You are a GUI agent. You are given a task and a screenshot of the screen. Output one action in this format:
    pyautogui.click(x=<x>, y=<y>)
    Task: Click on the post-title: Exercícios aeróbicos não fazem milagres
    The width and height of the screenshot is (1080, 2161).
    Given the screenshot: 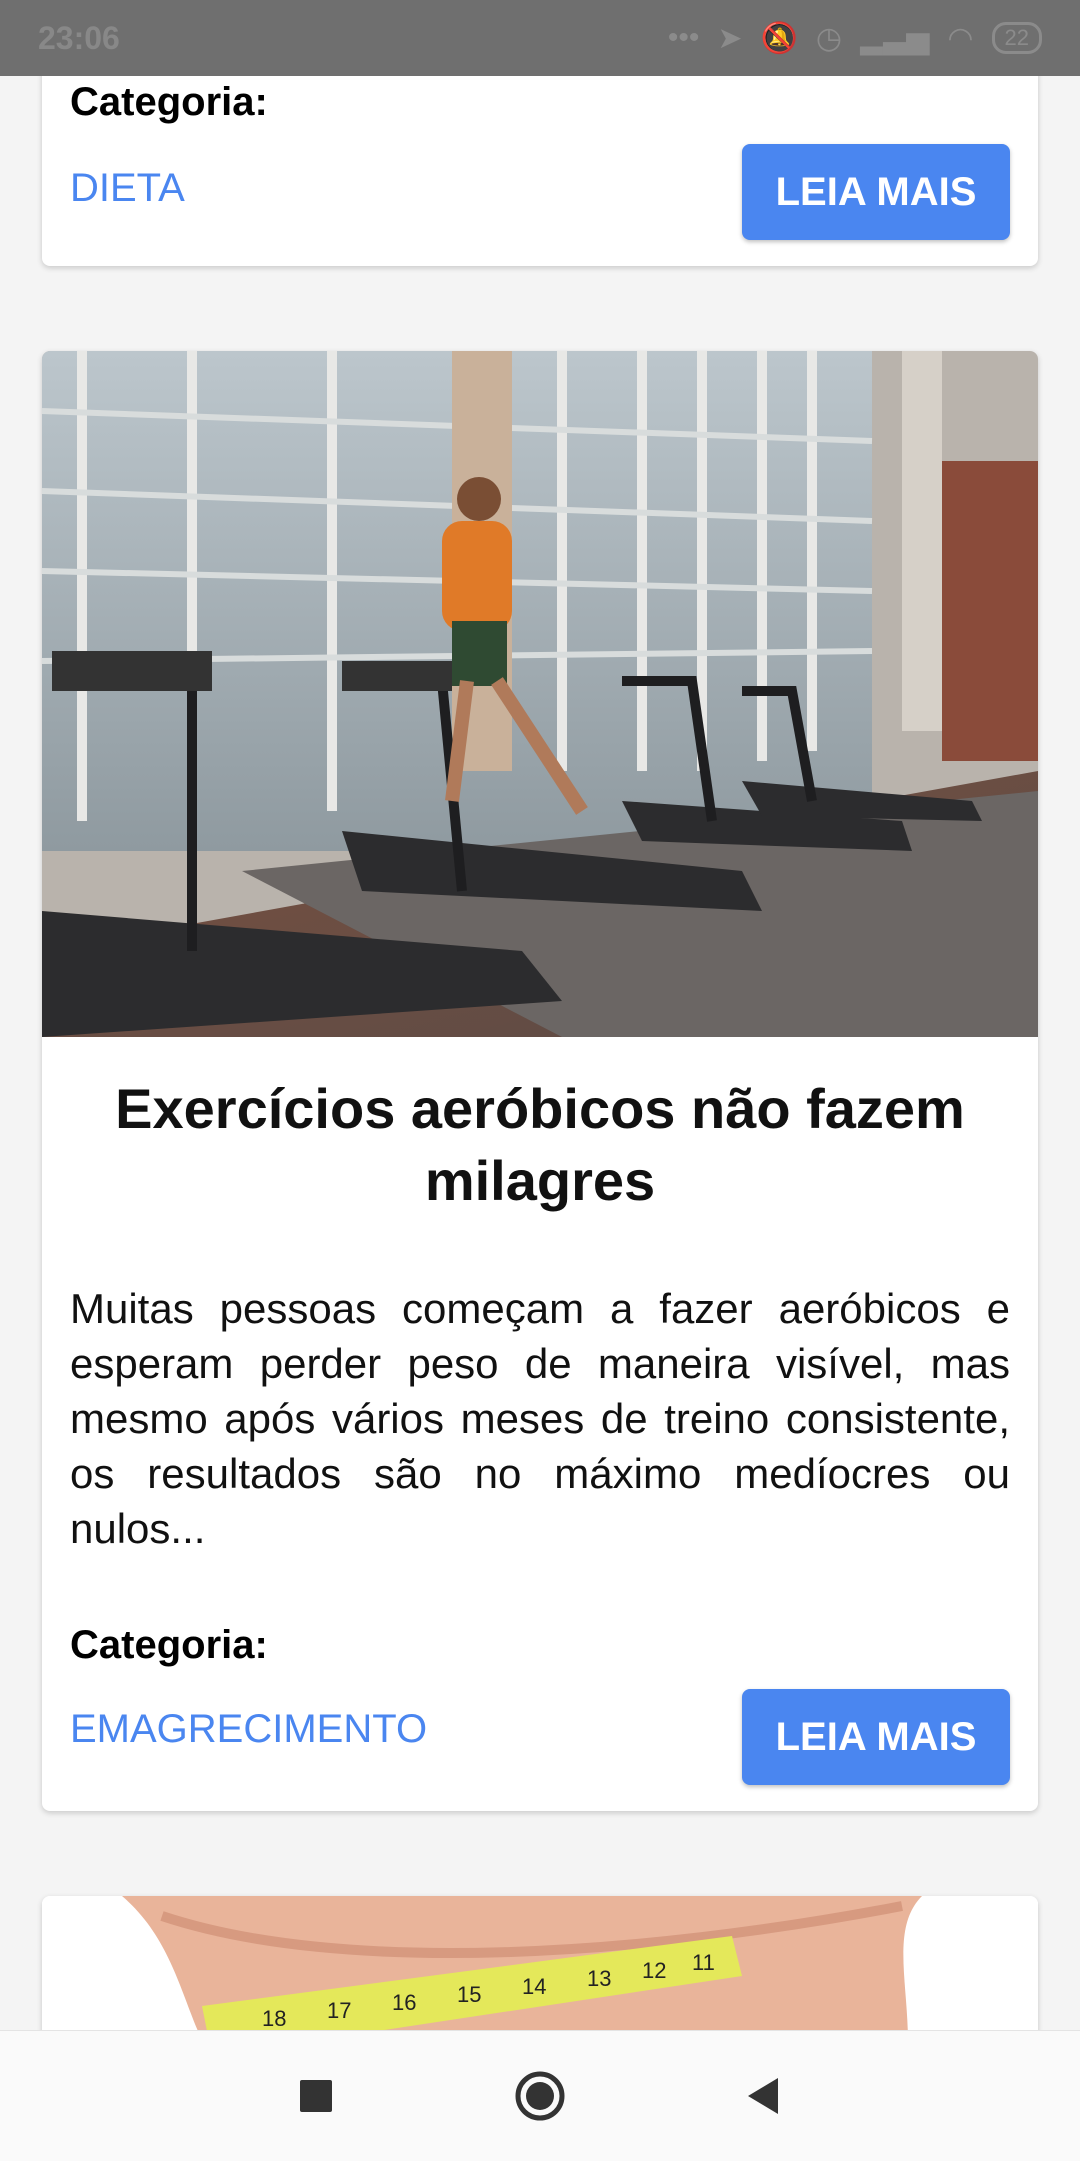 What is the action you would take?
    pyautogui.click(x=540, y=1145)
    